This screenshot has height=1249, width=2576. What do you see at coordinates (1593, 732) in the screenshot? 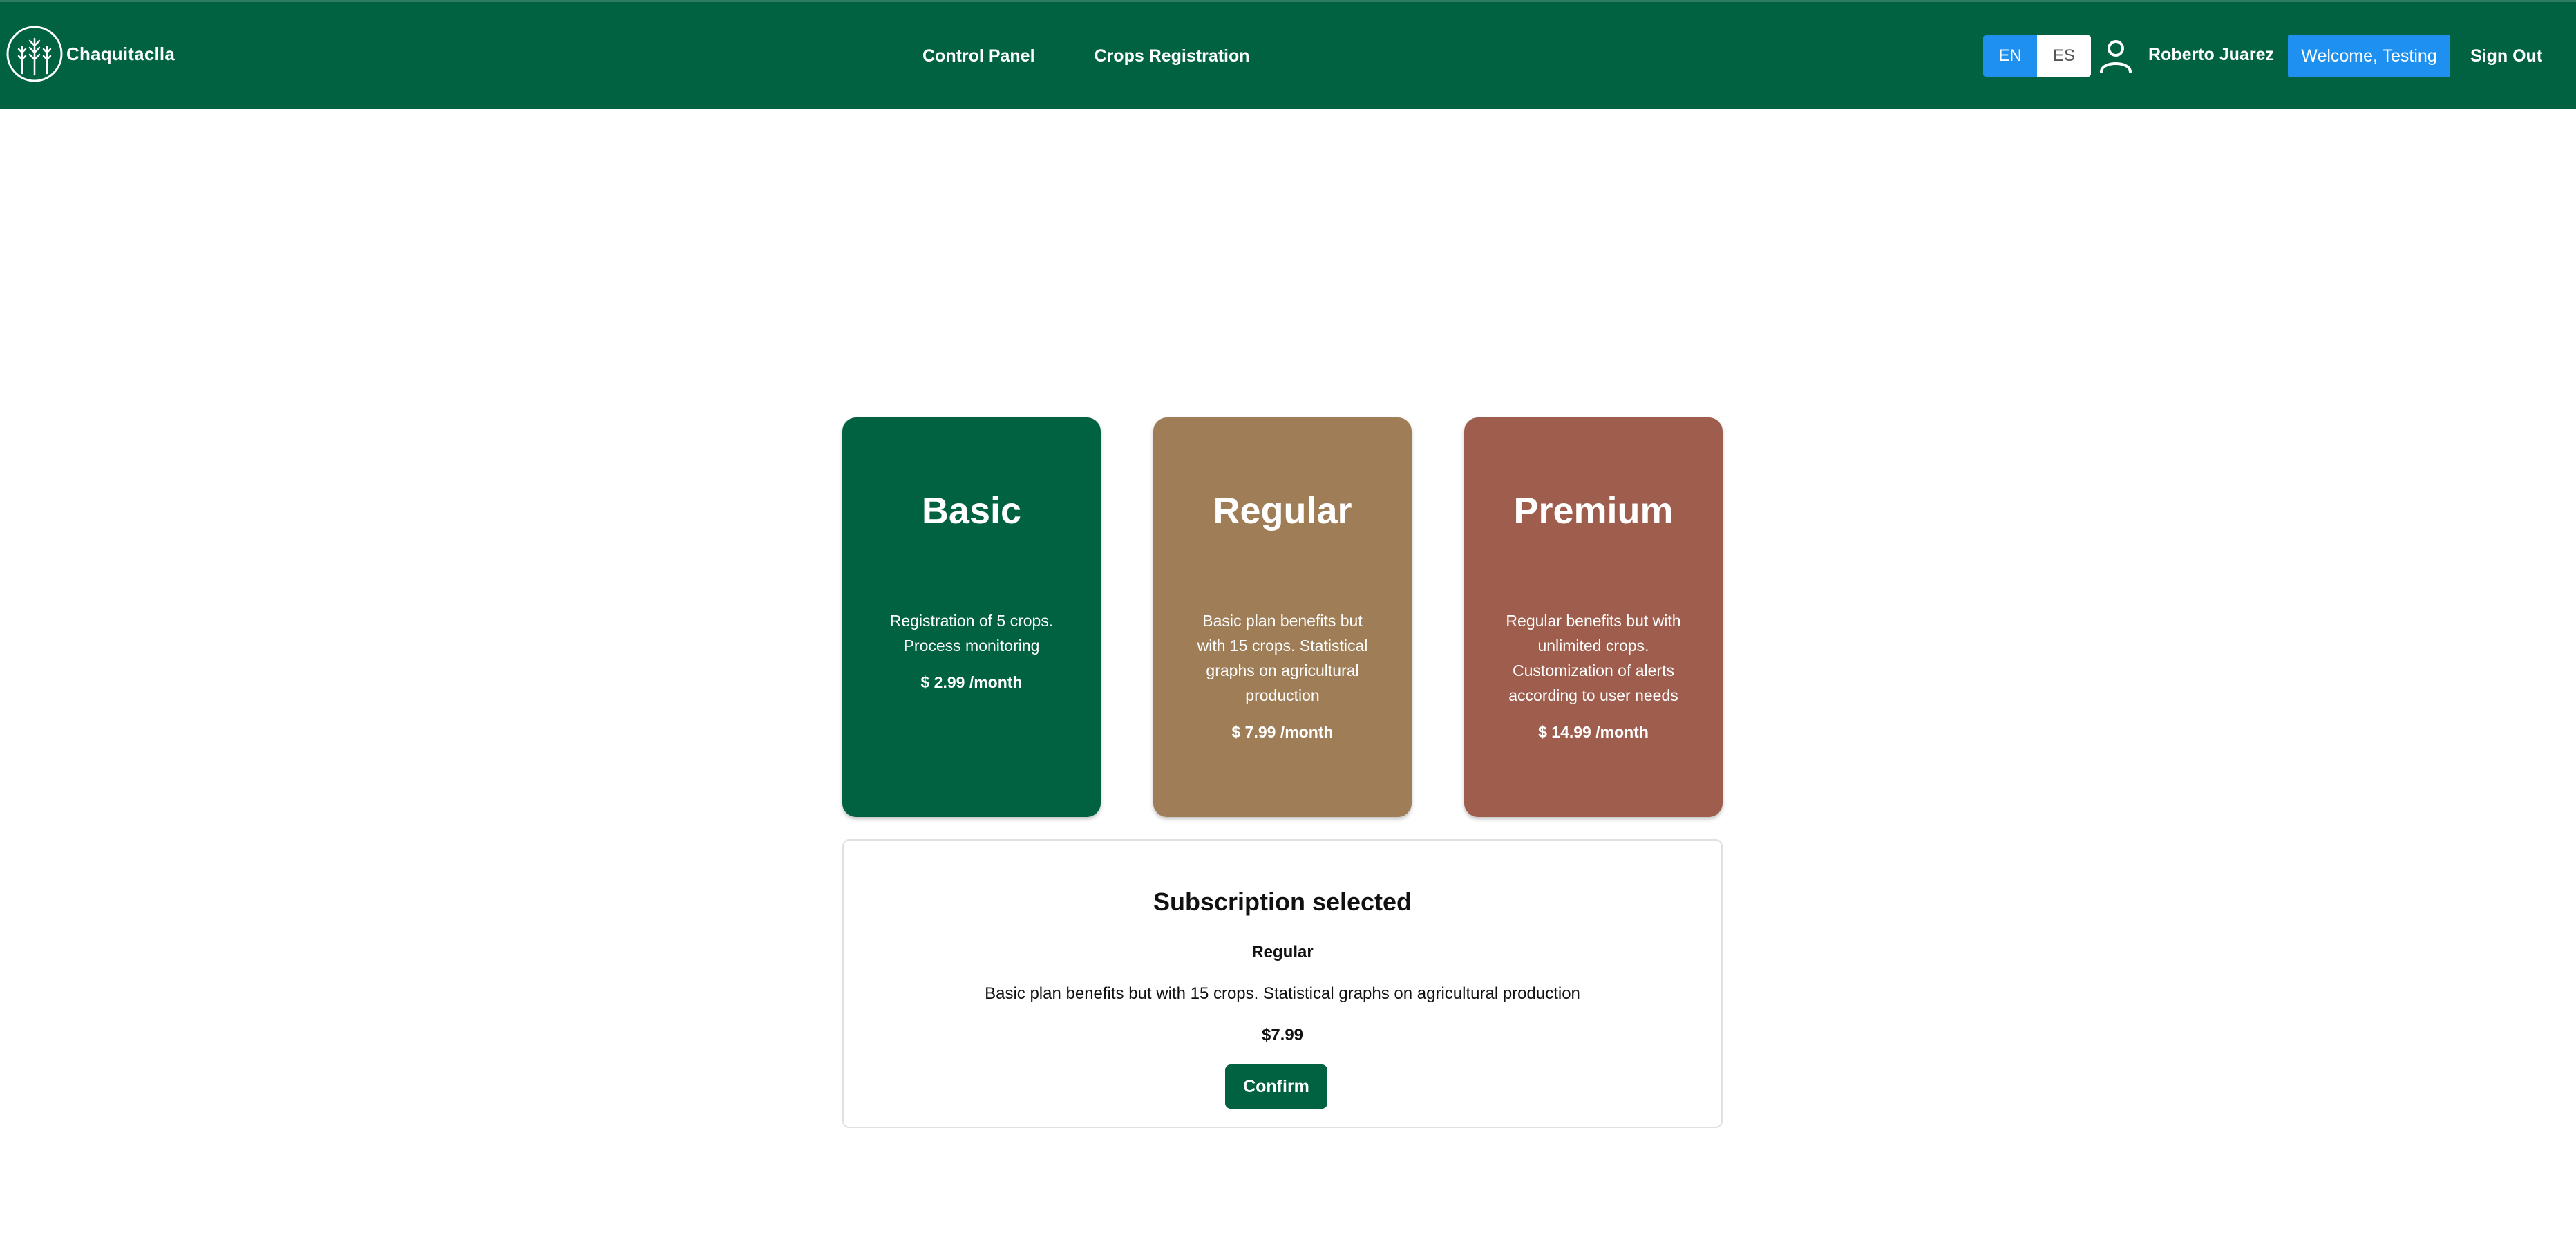
I see `plan-price: $ 14.99 /month` at bounding box center [1593, 732].